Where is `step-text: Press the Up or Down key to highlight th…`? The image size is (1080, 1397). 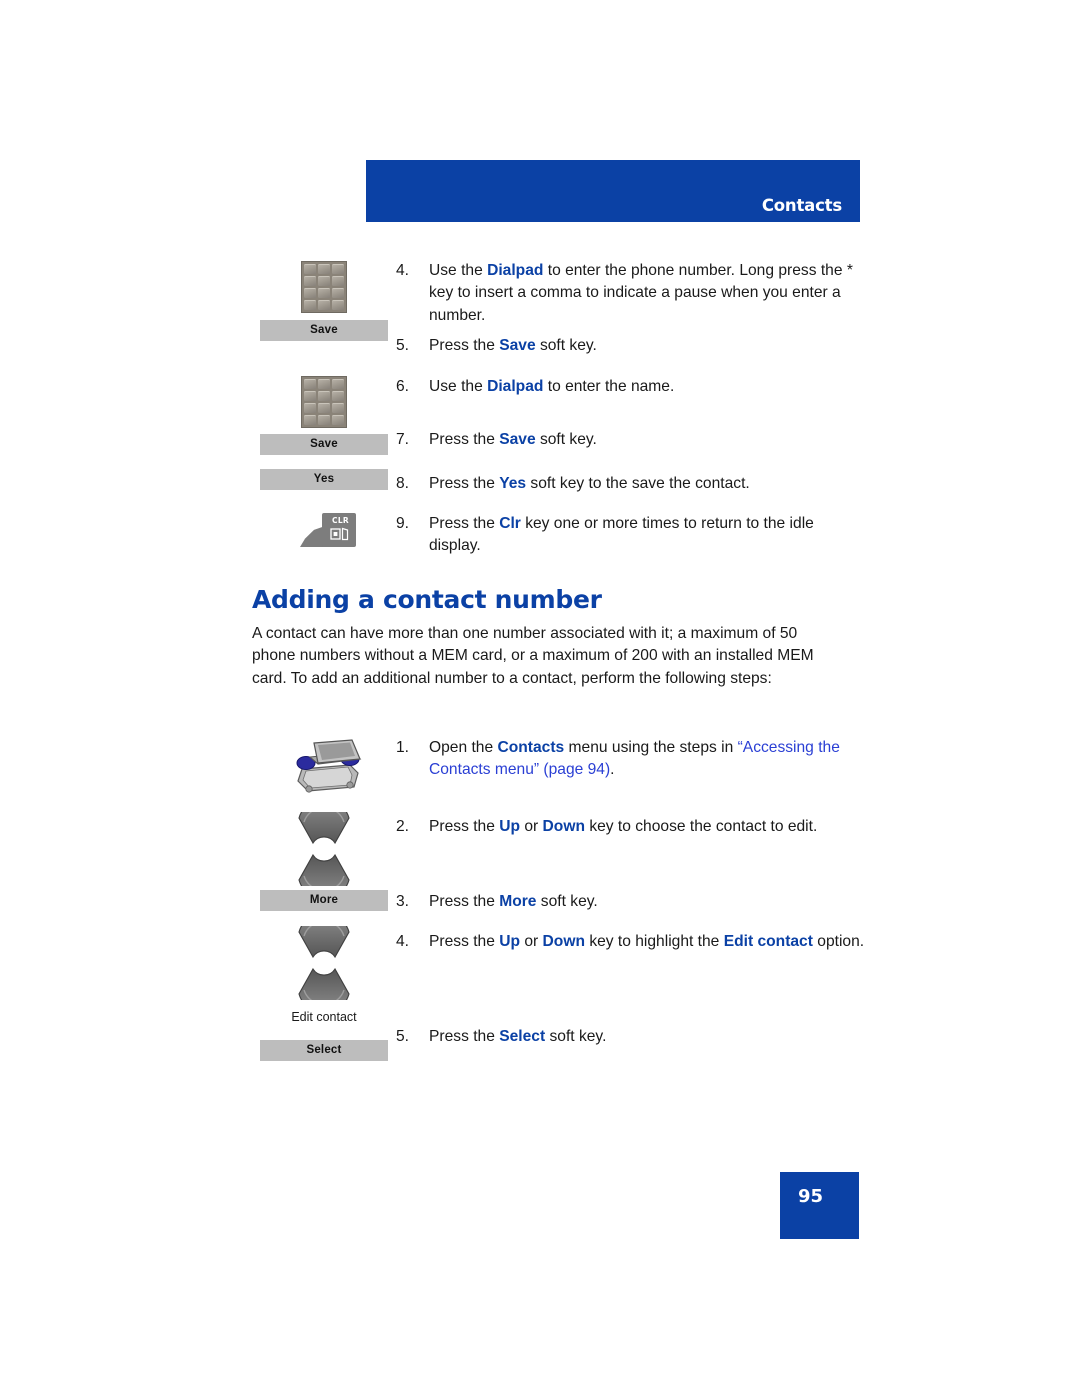 step-text: Press the Up or Down key to highlight th… is located at coordinates (647, 942).